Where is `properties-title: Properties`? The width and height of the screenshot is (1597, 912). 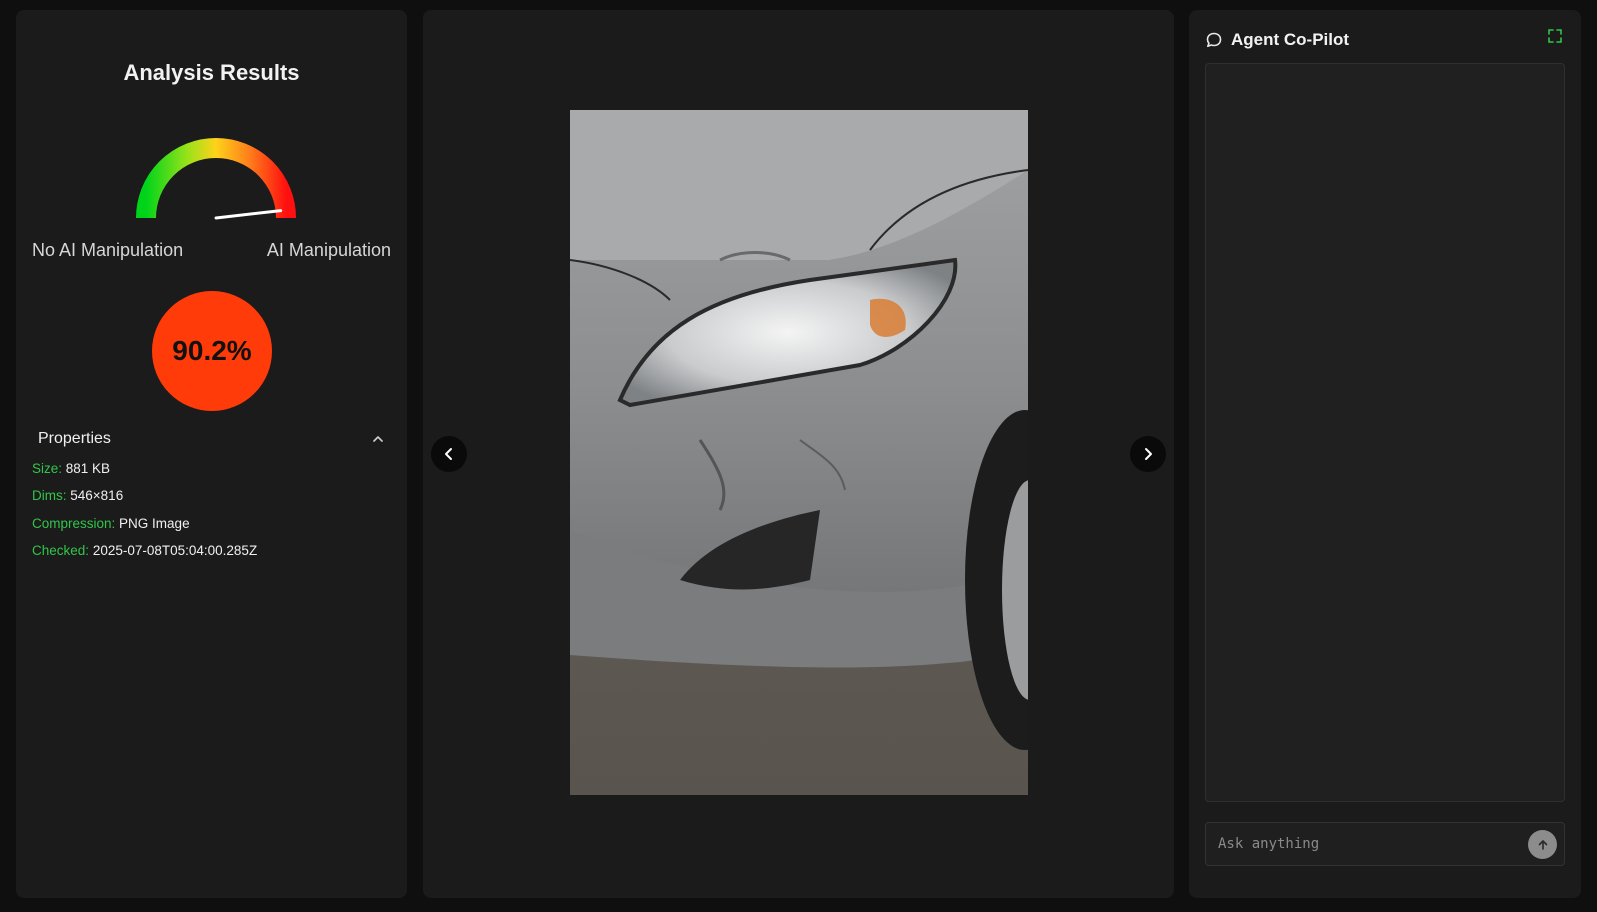 properties-title: Properties is located at coordinates (74, 438).